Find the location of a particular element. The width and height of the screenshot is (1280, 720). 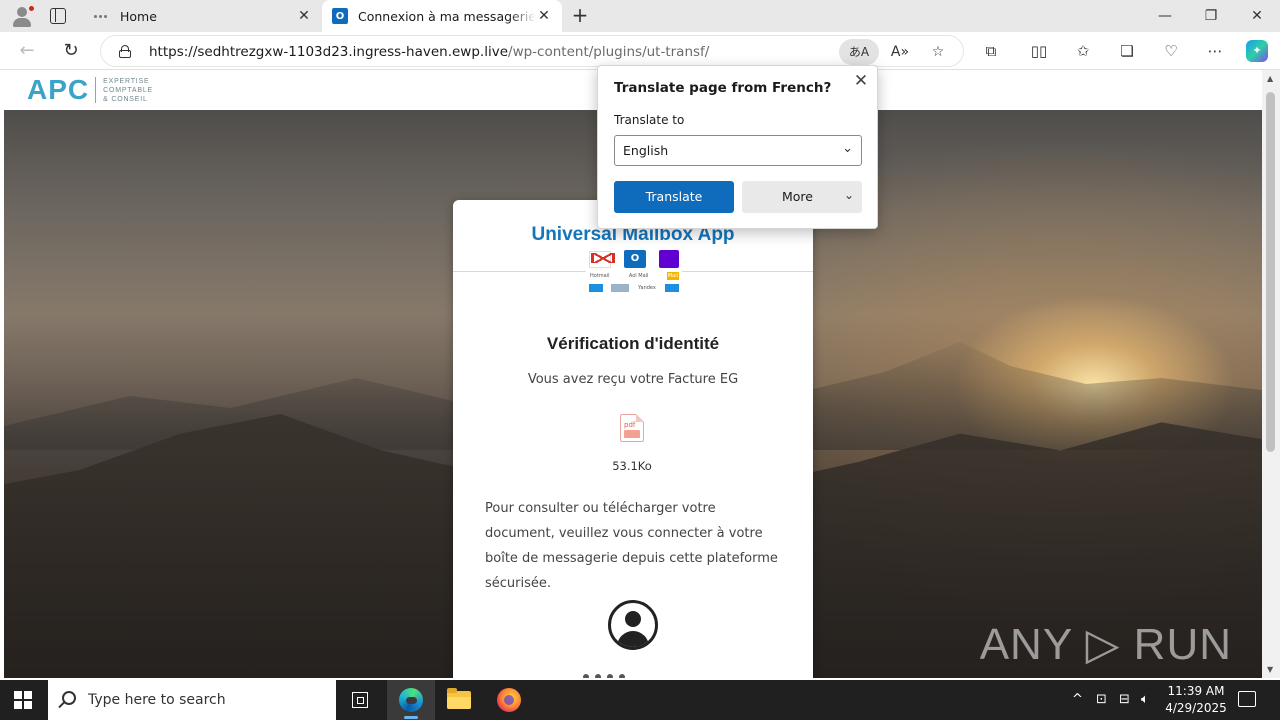

scroll-thumb is located at coordinates (1270, 272).